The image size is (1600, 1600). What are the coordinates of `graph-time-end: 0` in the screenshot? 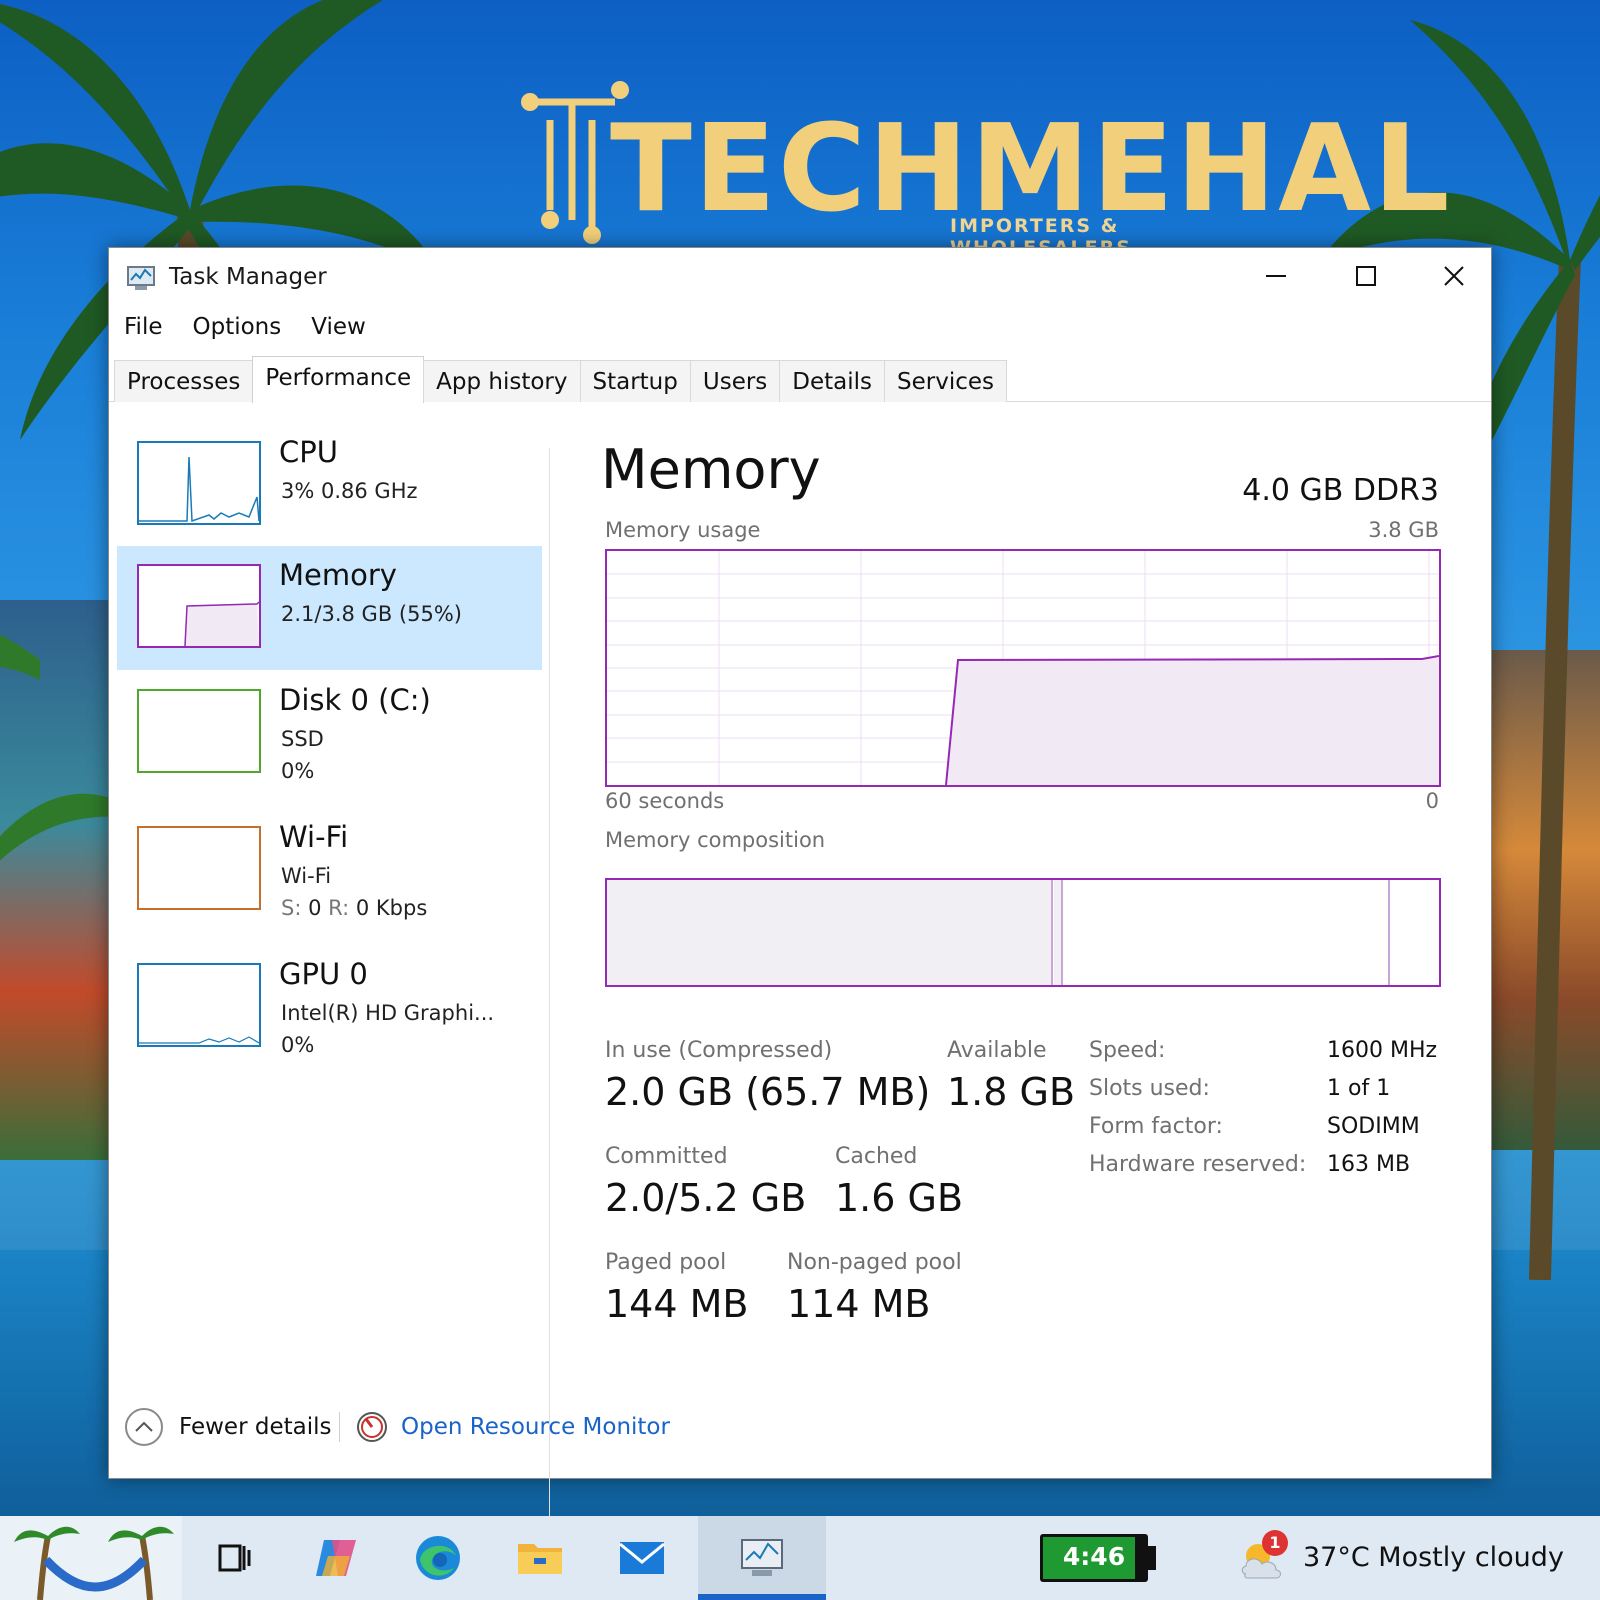 It's located at (1432, 801).